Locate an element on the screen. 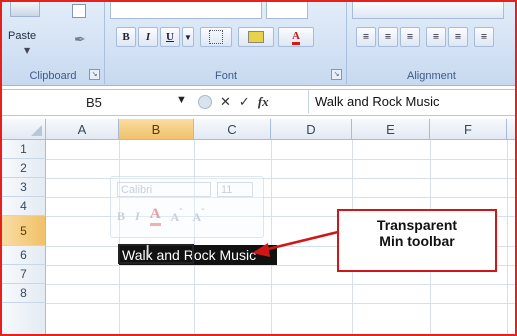  mini-grow-font-button: Aˆ is located at coordinates (177, 216).